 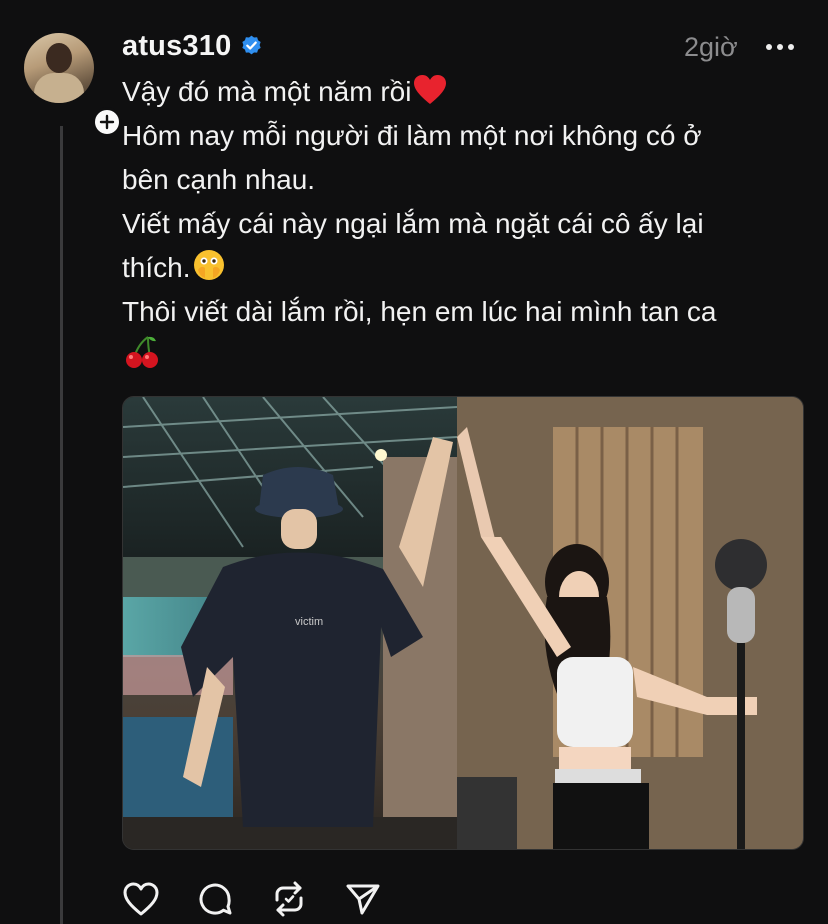 I want to click on plus-icon, so click(x=107, y=122).